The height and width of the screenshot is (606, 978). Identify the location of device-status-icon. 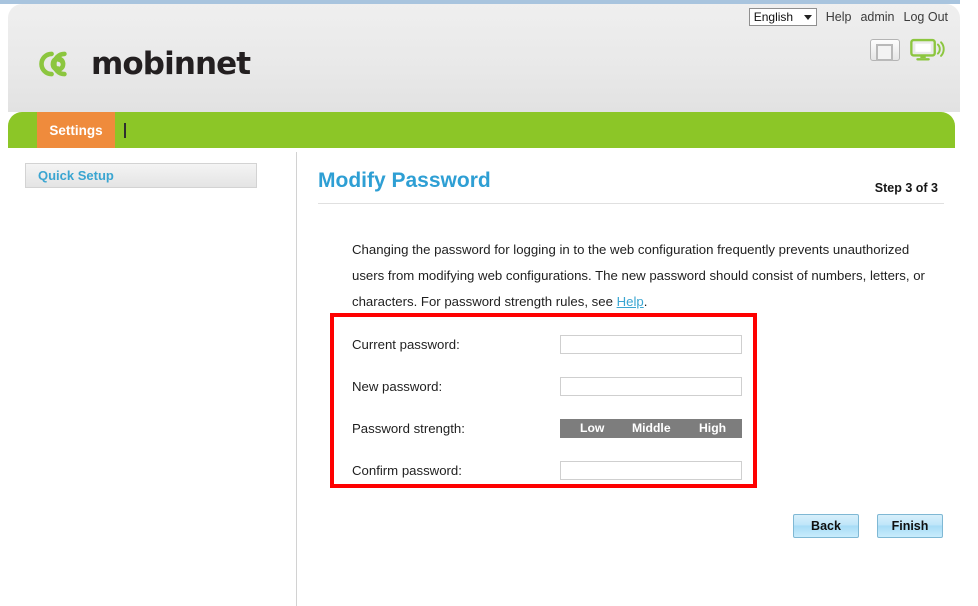
(885, 50).